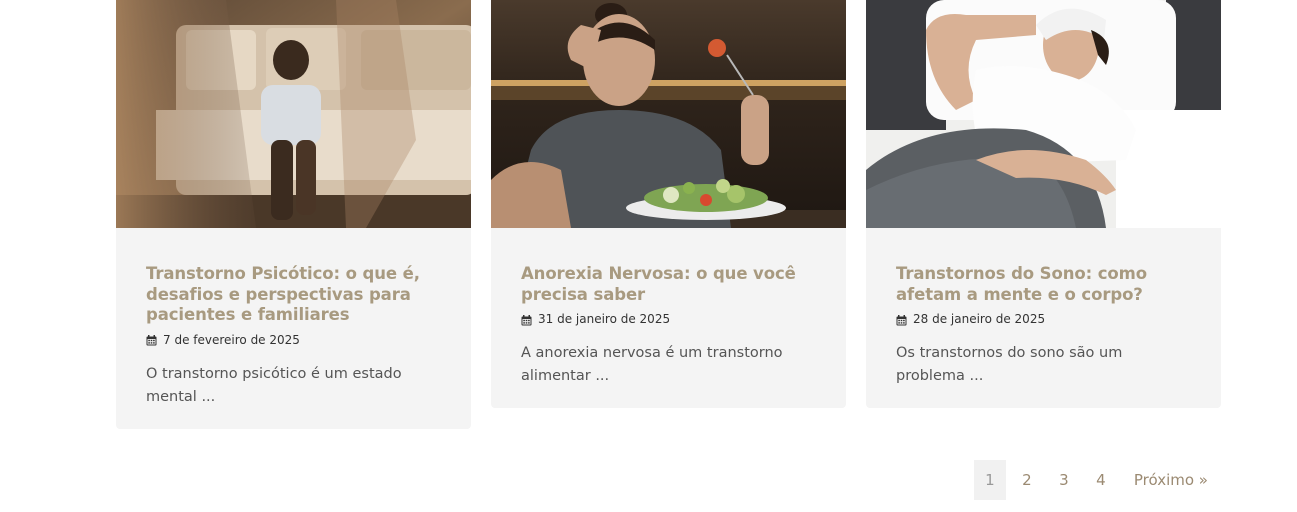 This screenshot has height=512, width=1297. Describe the element at coordinates (979, 319) in the screenshot. I see `post-date: 28 de janeiro de 2025` at that location.